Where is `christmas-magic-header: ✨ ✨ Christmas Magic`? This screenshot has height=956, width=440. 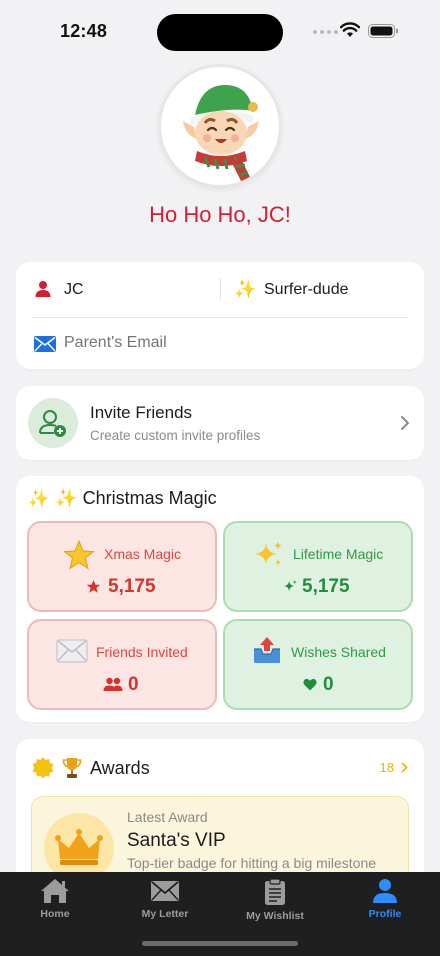
christmas-magic-header: ✨ ✨ Christmas Magic is located at coordinates (122, 498).